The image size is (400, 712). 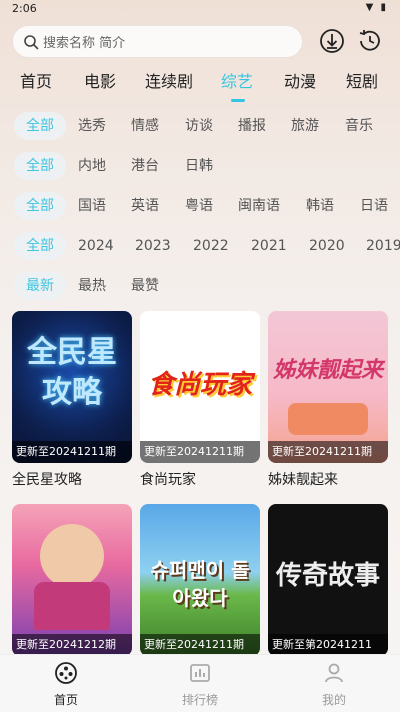 I want to click on chip-region: 港台, so click(x=145, y=166).